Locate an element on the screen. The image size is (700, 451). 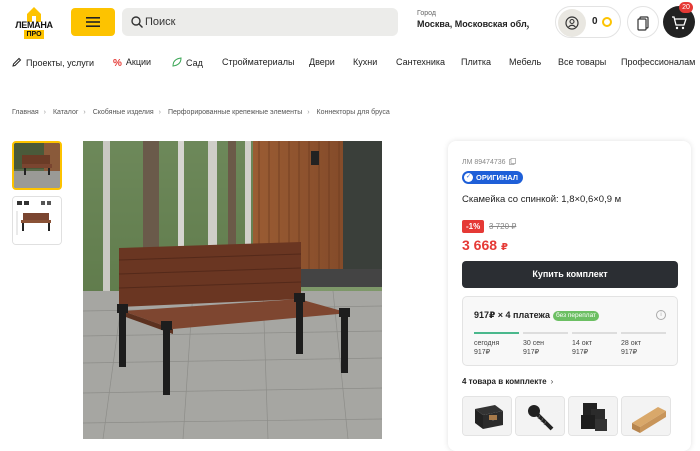
nav-item-plumbing: Сантехника is located at coordinates (420, 62).